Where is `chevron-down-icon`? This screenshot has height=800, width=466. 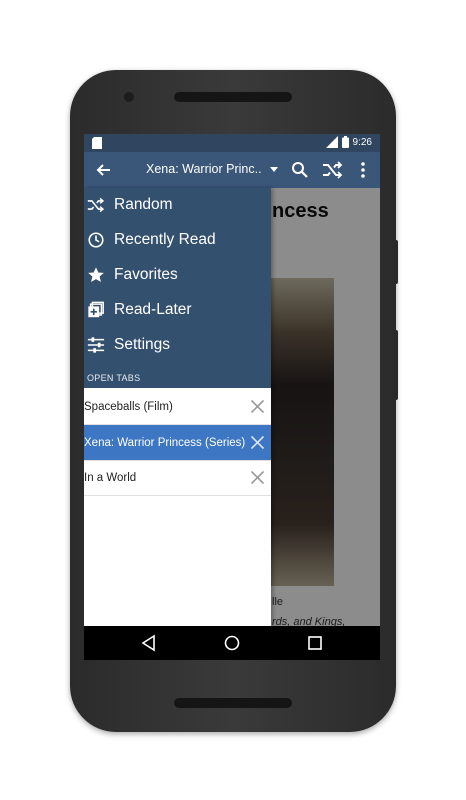 chevron-down-icon is located at coordinates (274, 169).